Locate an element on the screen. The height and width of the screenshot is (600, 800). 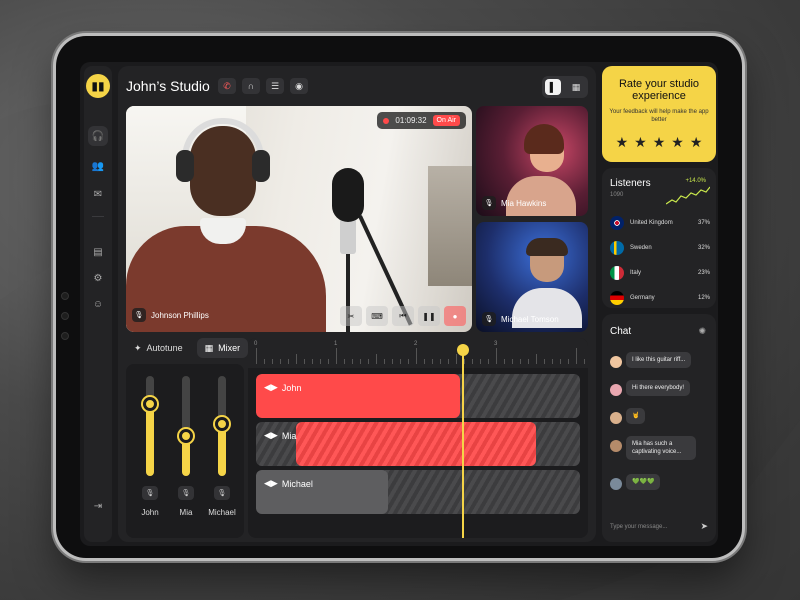
headphones-icon: ∩ is located at coordinates (251, 86).